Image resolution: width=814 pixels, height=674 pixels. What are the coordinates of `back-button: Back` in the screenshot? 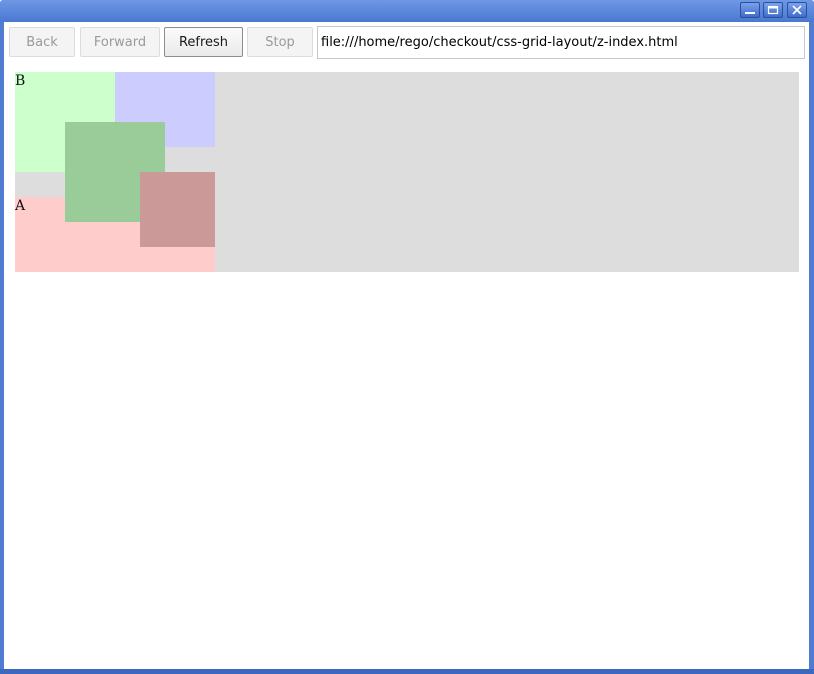 It's located at (42, 42).